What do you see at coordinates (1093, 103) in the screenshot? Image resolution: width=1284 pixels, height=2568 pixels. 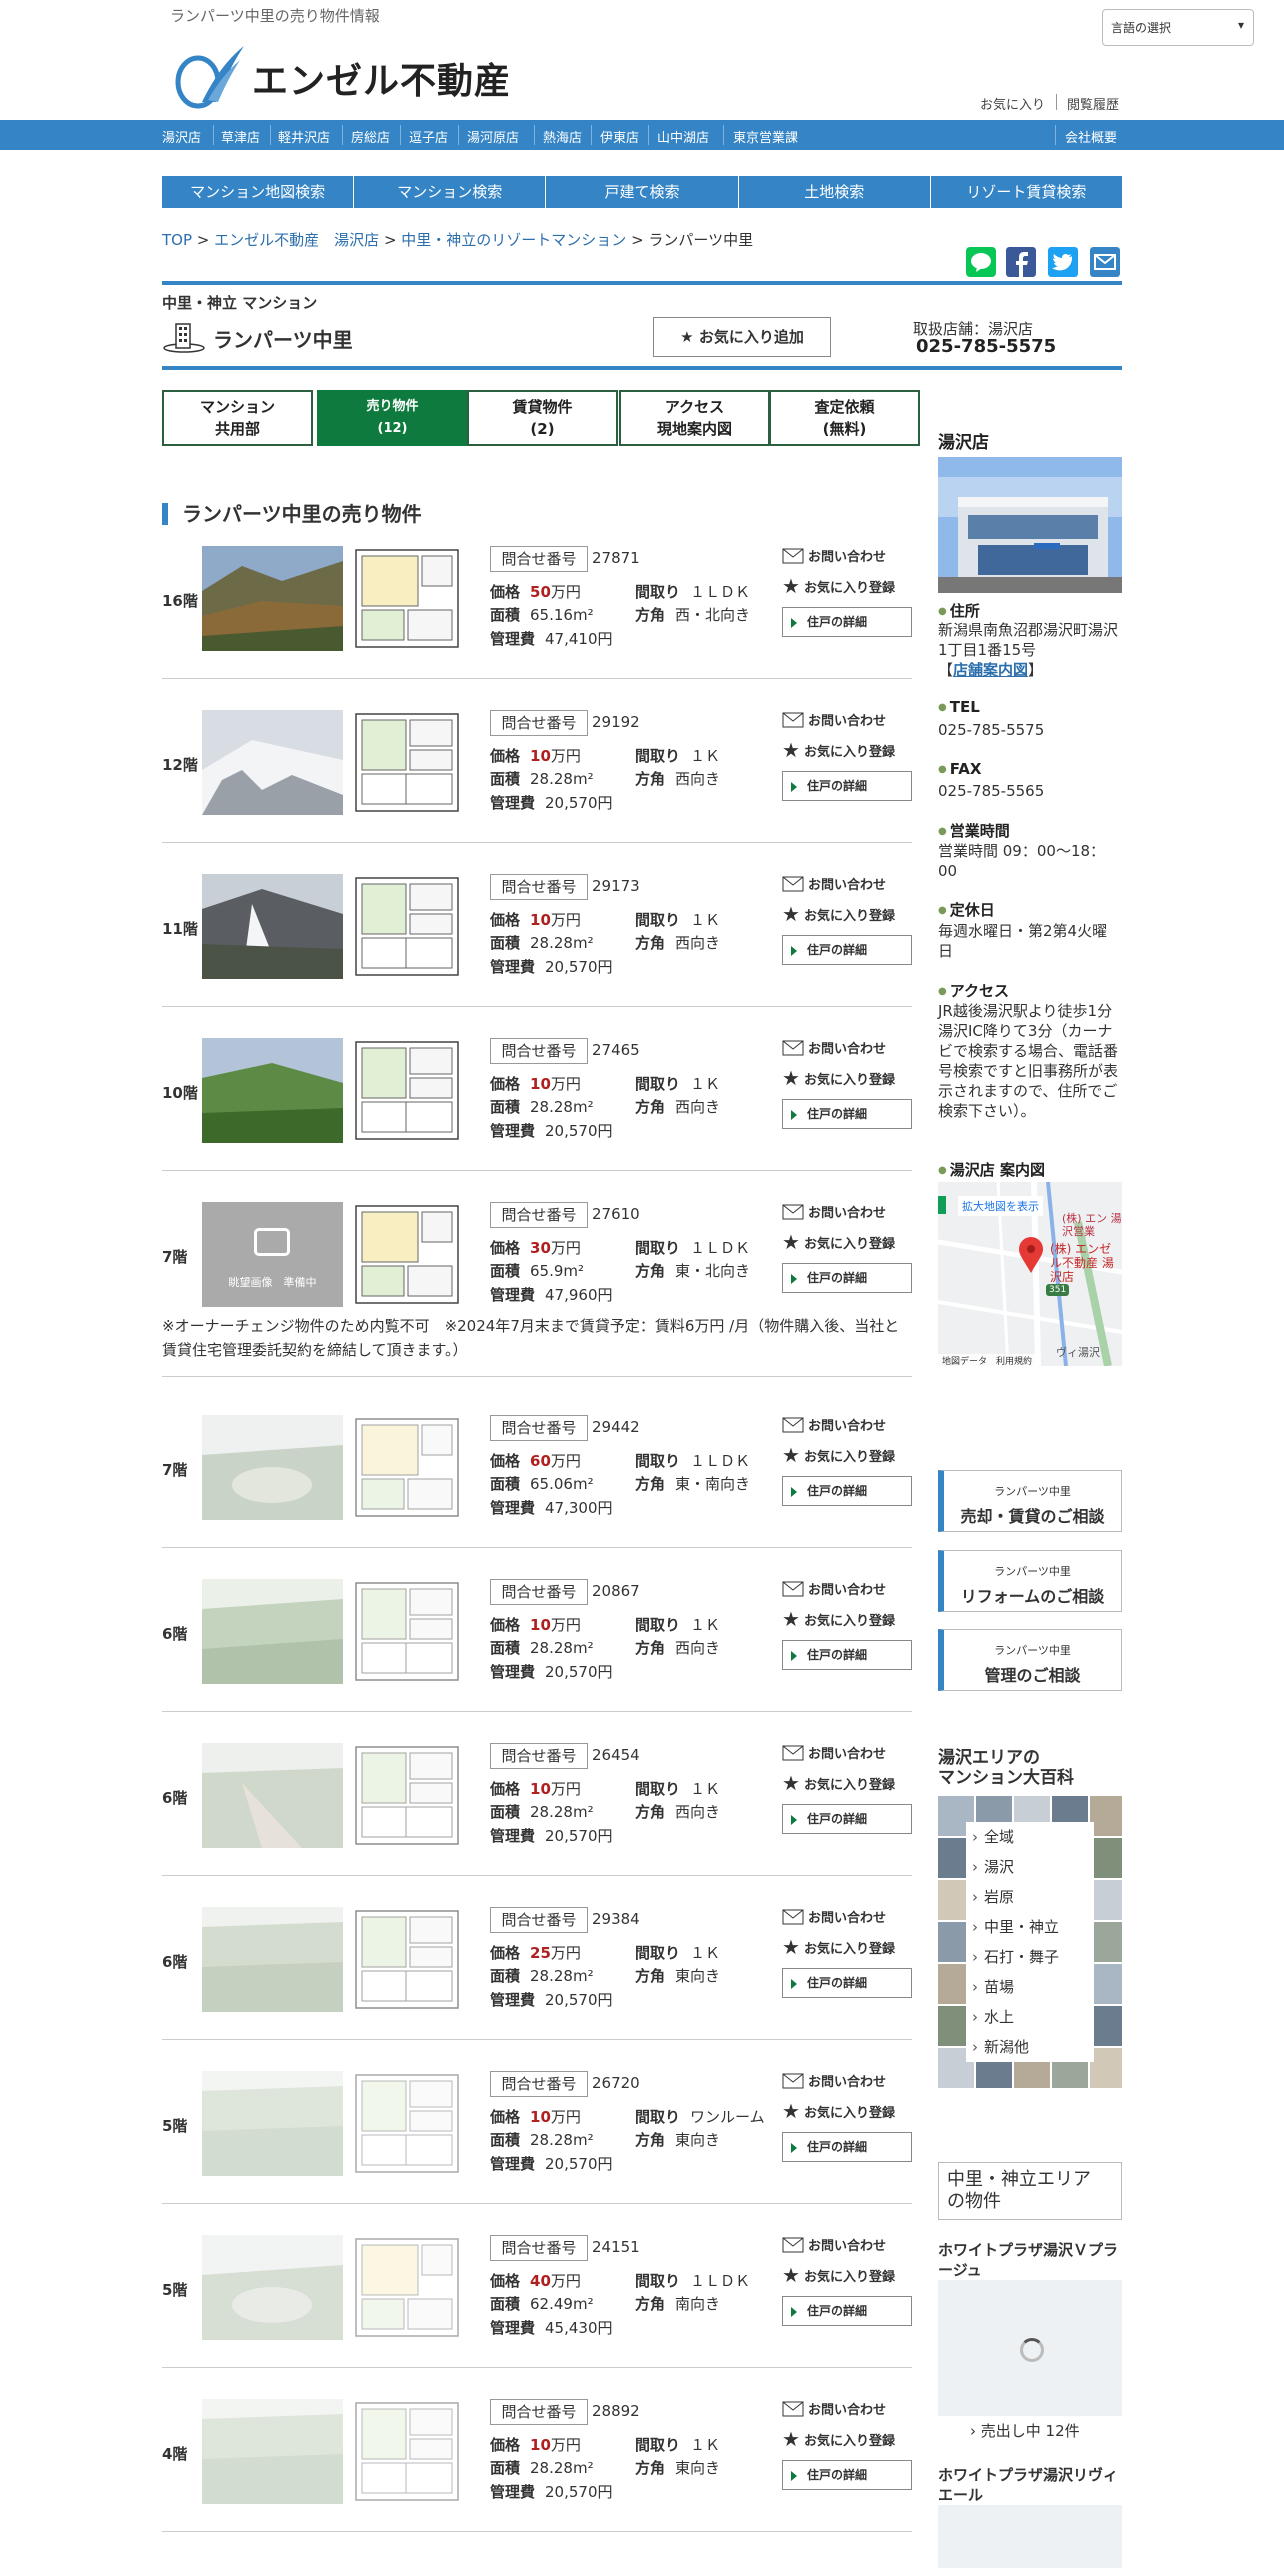 I see `header-history-link: 閲覧履歴` at bounding box center [1093, 103].